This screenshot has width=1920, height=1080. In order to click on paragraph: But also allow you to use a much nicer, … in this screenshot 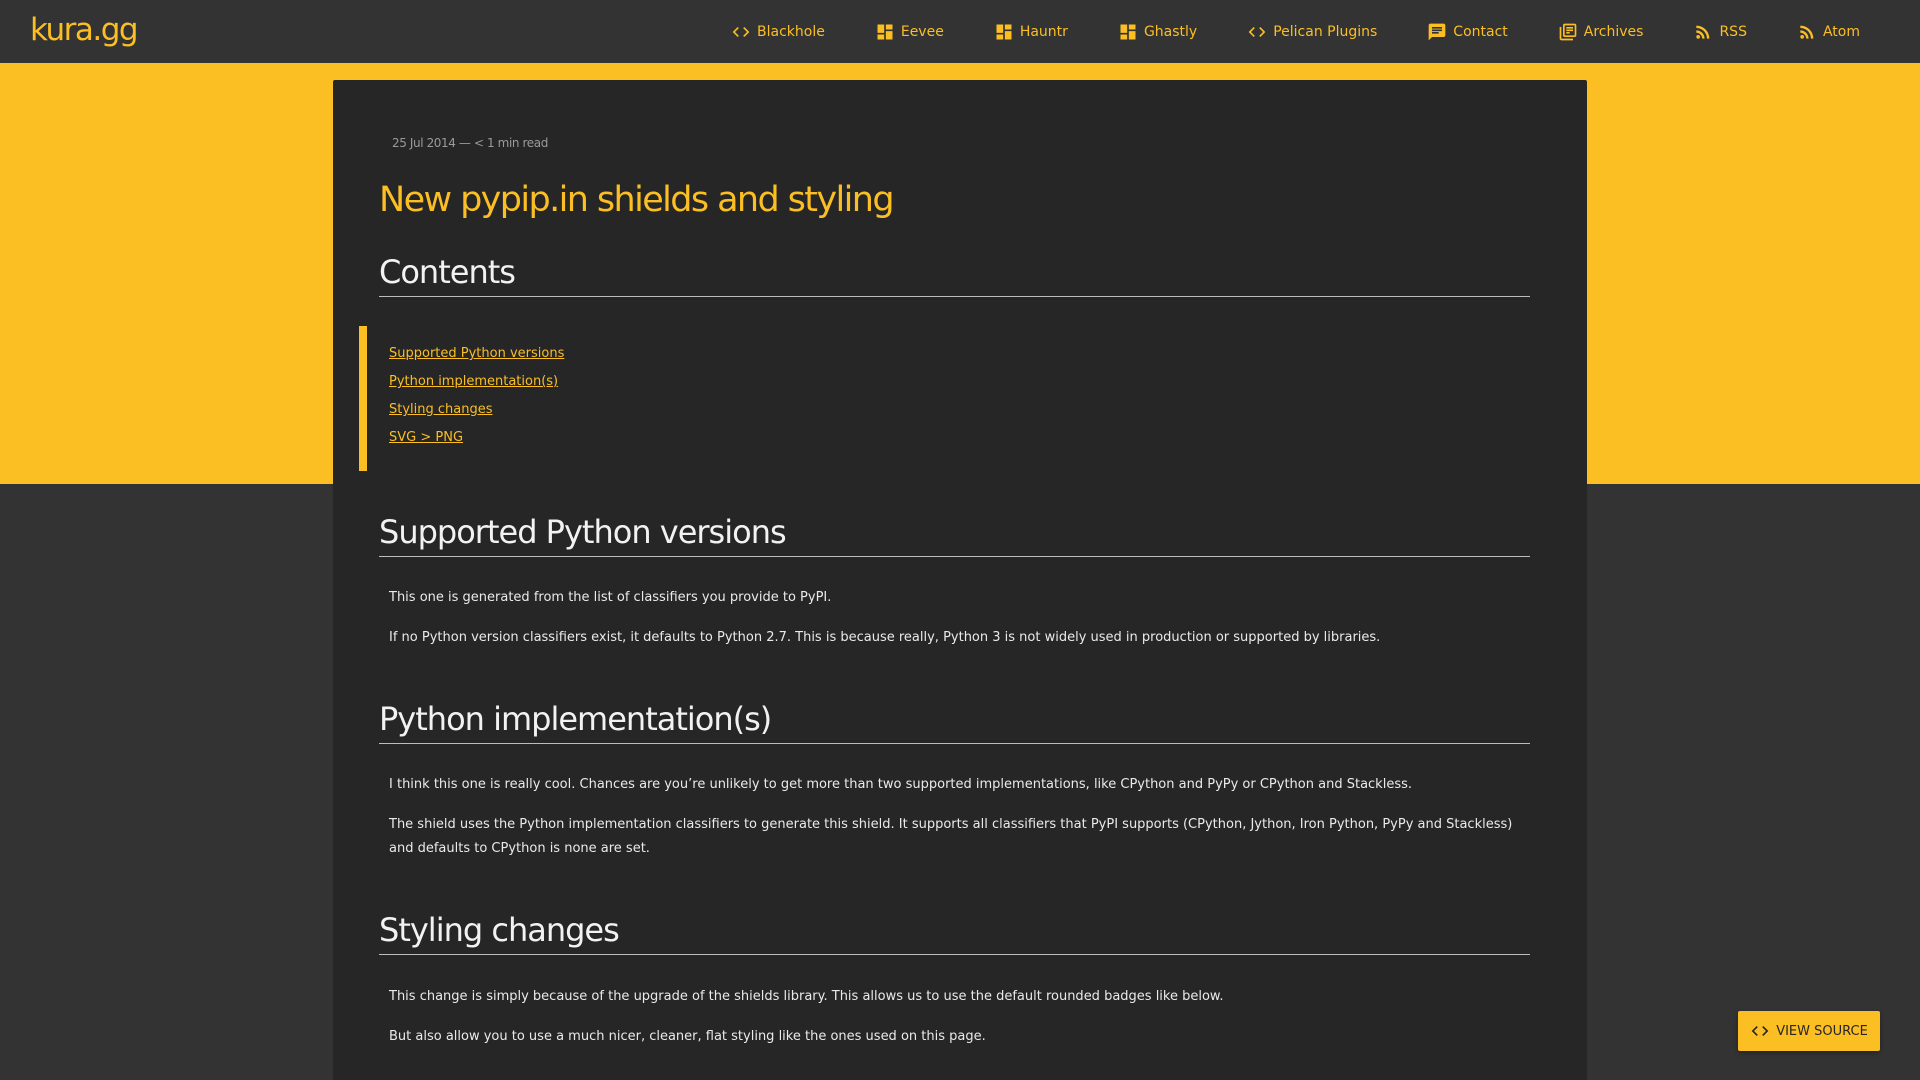, I will do `click(687, 1036)`.